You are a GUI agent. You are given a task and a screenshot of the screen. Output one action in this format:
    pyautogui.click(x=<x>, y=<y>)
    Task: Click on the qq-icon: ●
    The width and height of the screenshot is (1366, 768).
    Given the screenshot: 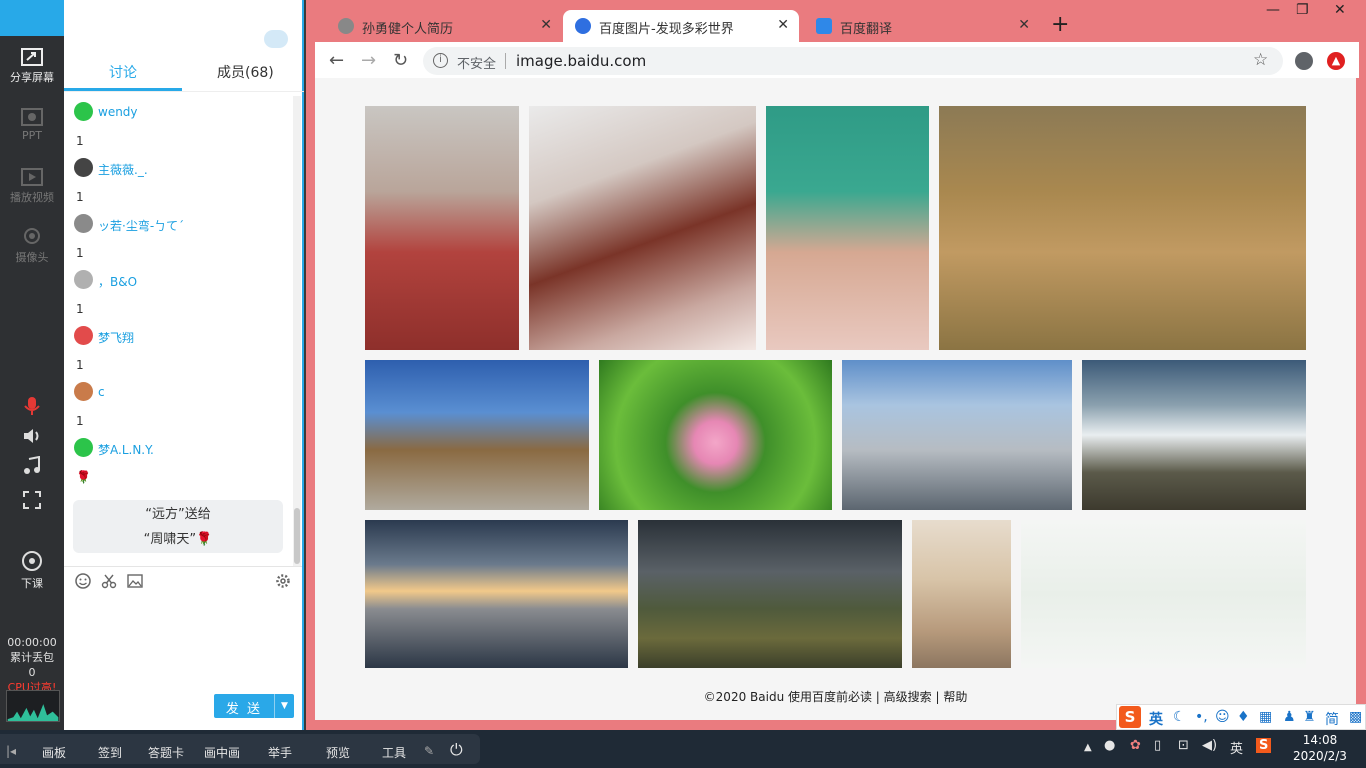 What is the action you would take?
    pyautogui.click(x=1109, y=745)
    